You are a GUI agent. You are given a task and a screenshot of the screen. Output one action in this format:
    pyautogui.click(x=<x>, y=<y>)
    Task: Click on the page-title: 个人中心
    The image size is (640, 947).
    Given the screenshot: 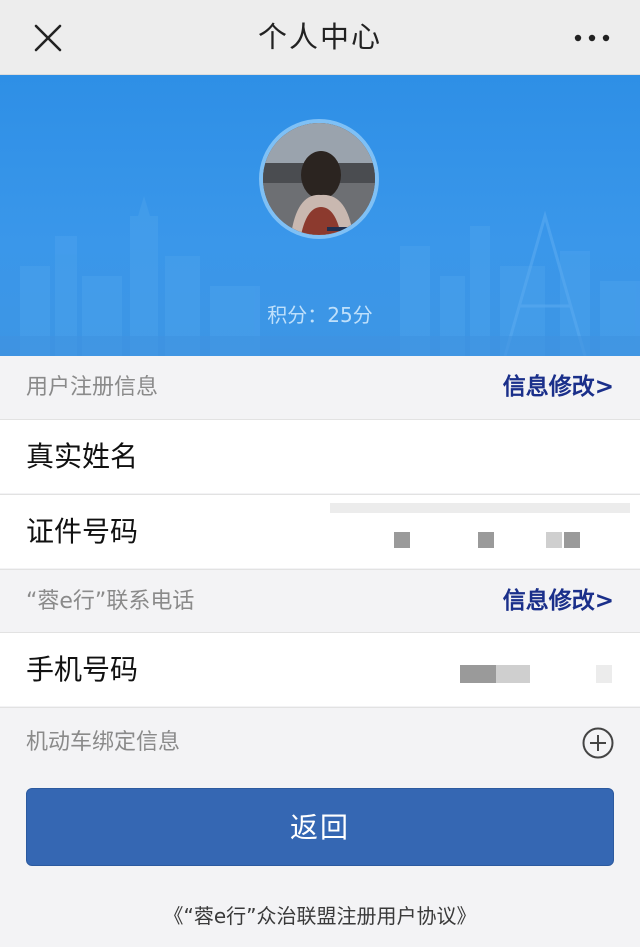 What is the action you would take?
    pyautogui.click(x=319, y=37)
    